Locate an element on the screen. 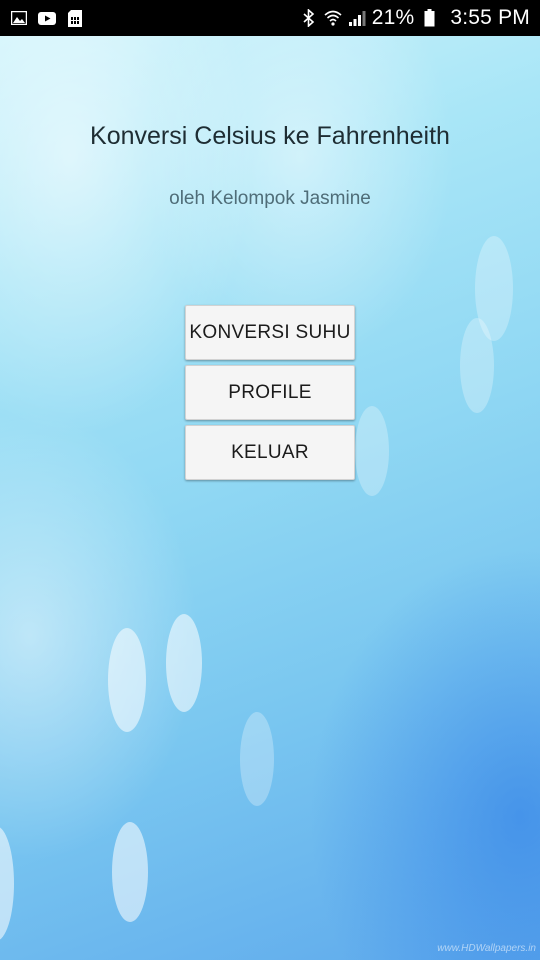 This screenshot has height=960, width=540. page-subtitle: oleh Kelompok Jasmine is located at coordinates (270, 198).